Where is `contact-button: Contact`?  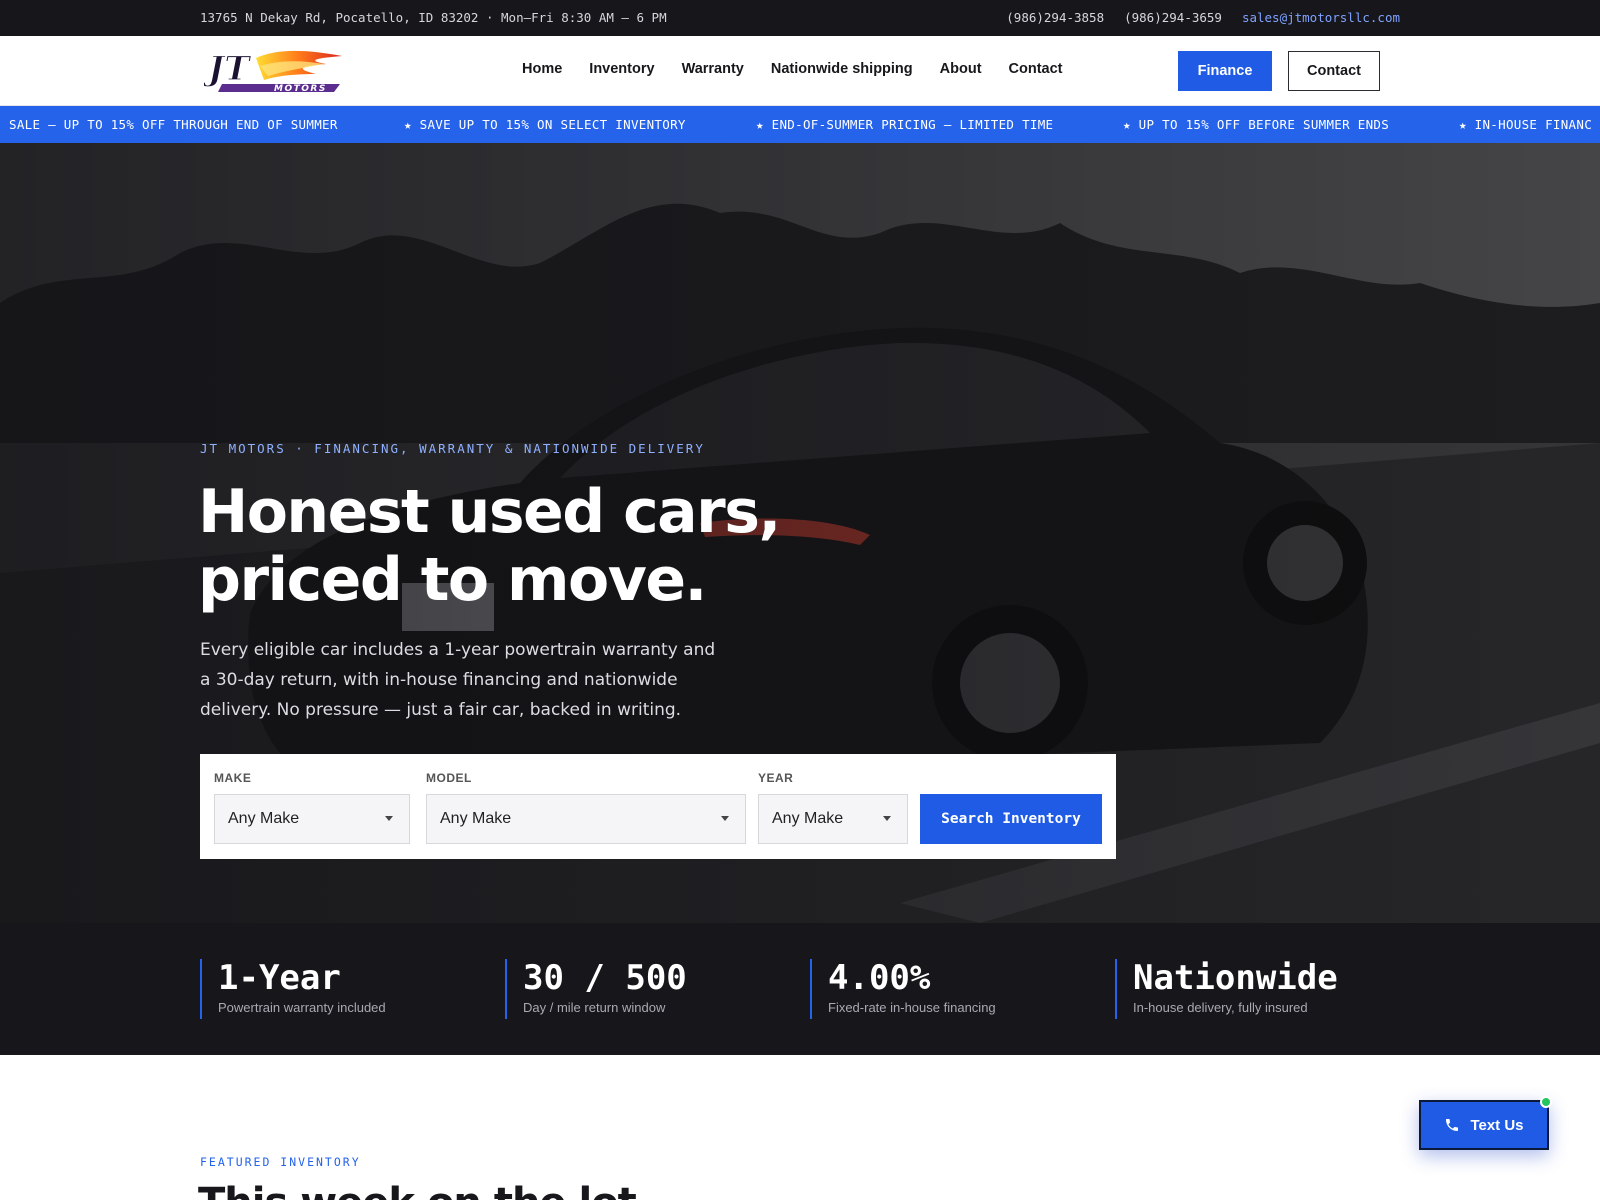
contact-button: Contact is located at coordinates (1334, 71).